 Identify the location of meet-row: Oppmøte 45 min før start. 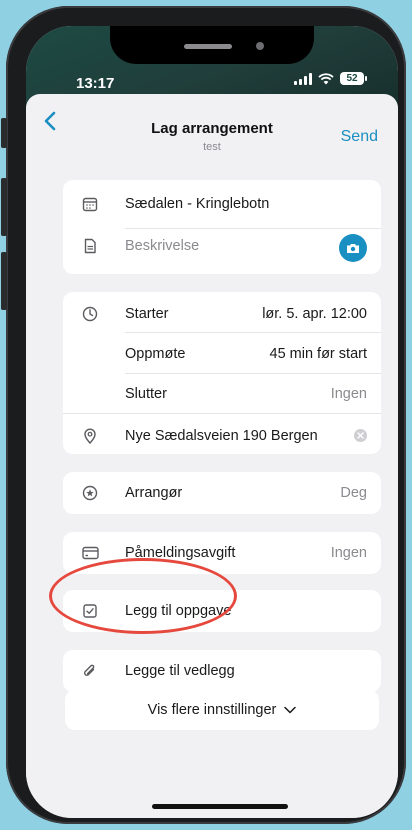
(222, 354).